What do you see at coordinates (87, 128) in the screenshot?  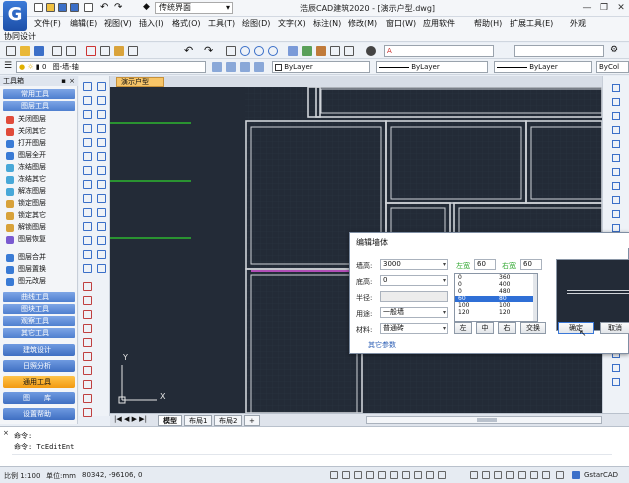 I see `ellipse-icon` at bounding box center [87, 128].